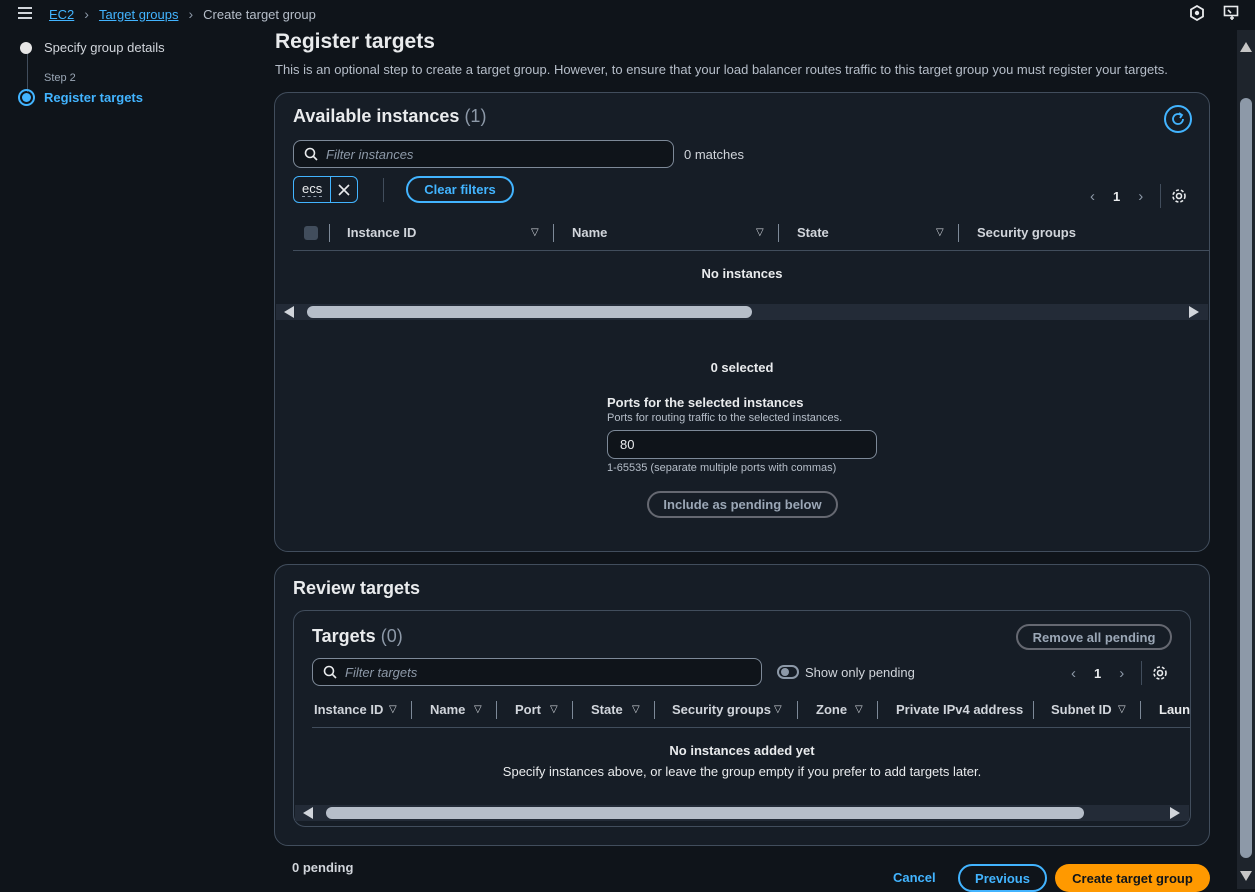 This screenshot has width=1255, height=892. I want to click on page-title: Register targets, so click(355, 41).